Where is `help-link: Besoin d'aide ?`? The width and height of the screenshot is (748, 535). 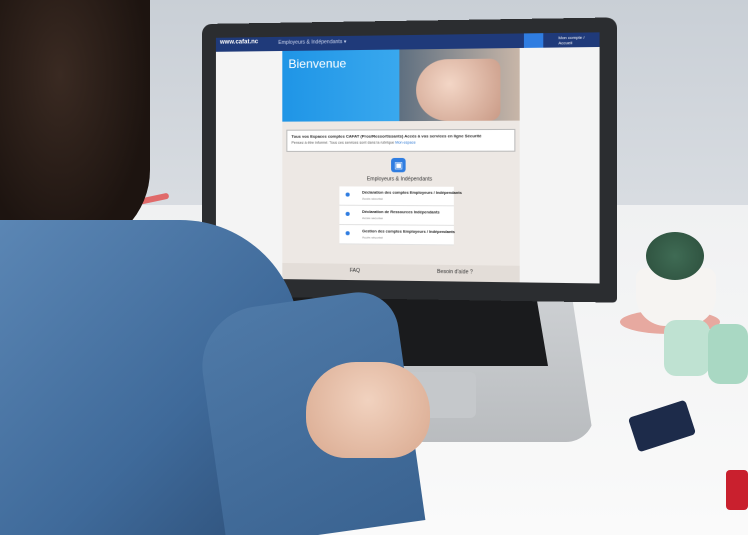 help-link: Besoin d'aide ? is located at coordinates (455, 272).